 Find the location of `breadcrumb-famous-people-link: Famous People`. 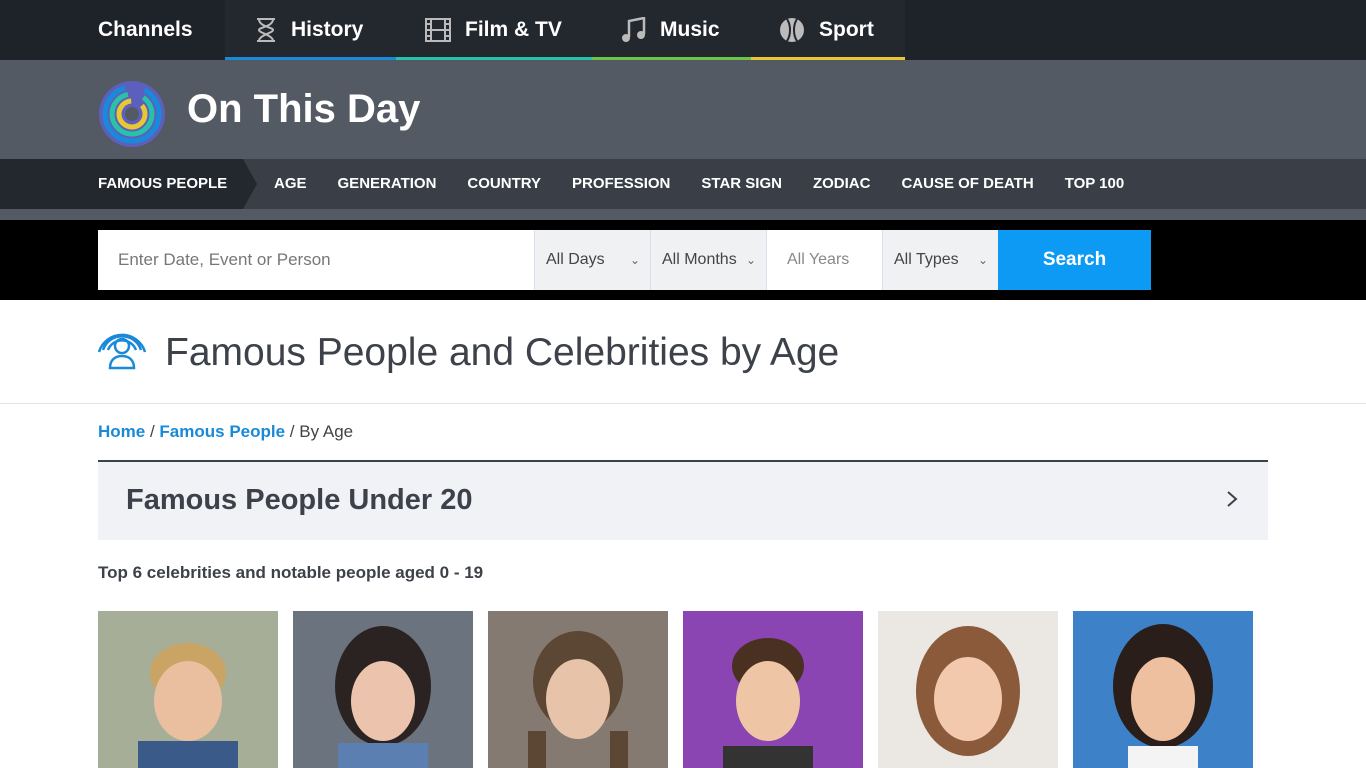

breadcrumb-famous-people-link: Famous People is located at coordinates (222, 431).